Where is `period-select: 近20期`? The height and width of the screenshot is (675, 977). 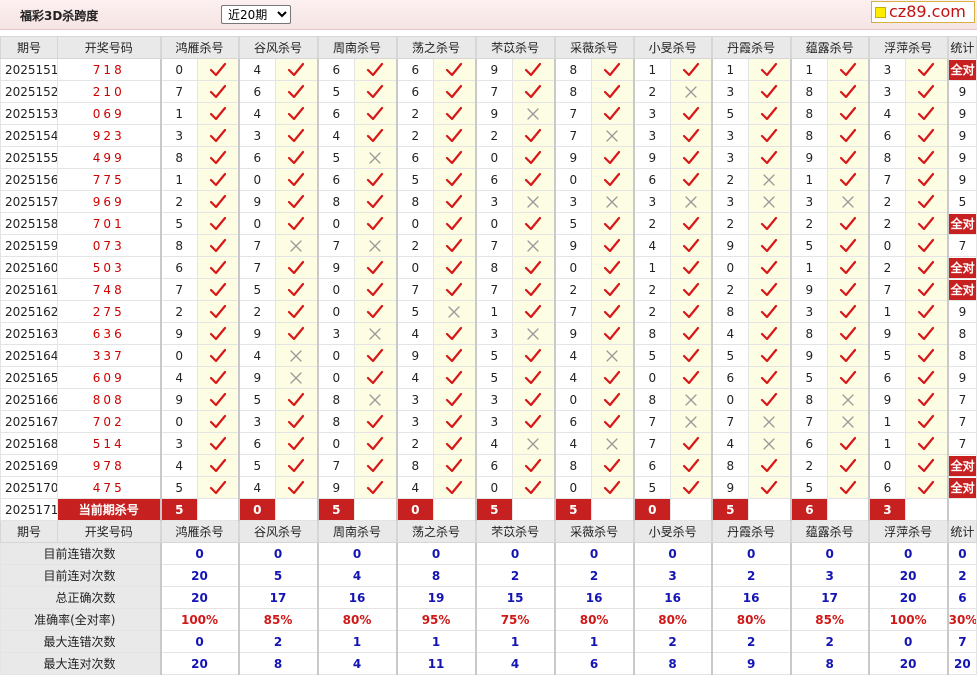
period-select: 近20期 is located at coordinates (256, 14).